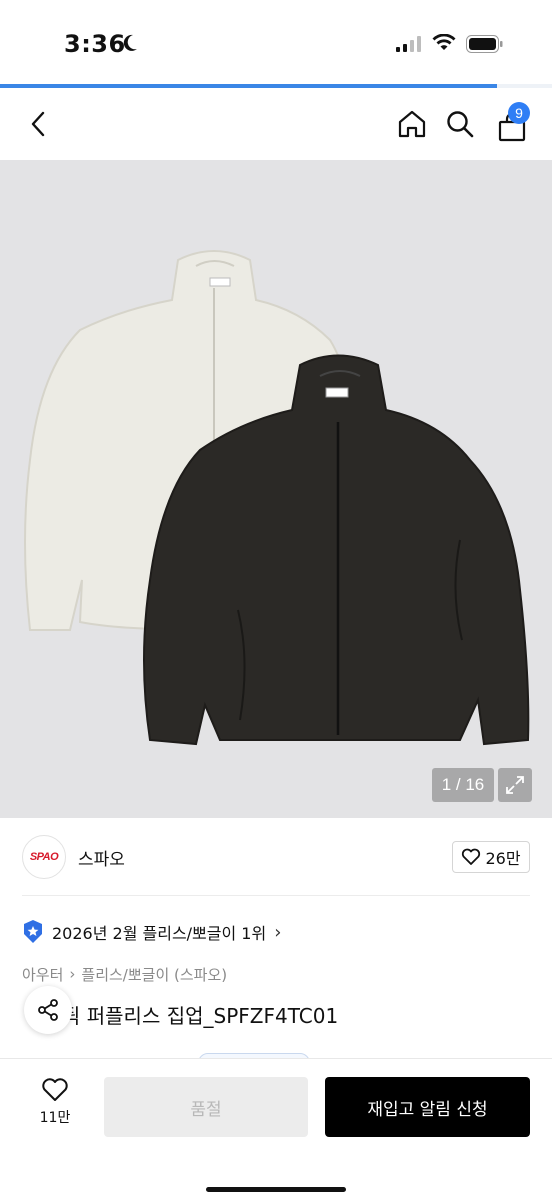 The width and height of the screenshot is (552, 1200). What do you see at coordinates (95, 44) in the screenshot?
I see `status-time: 3:36` at bounding box center [95, 44].